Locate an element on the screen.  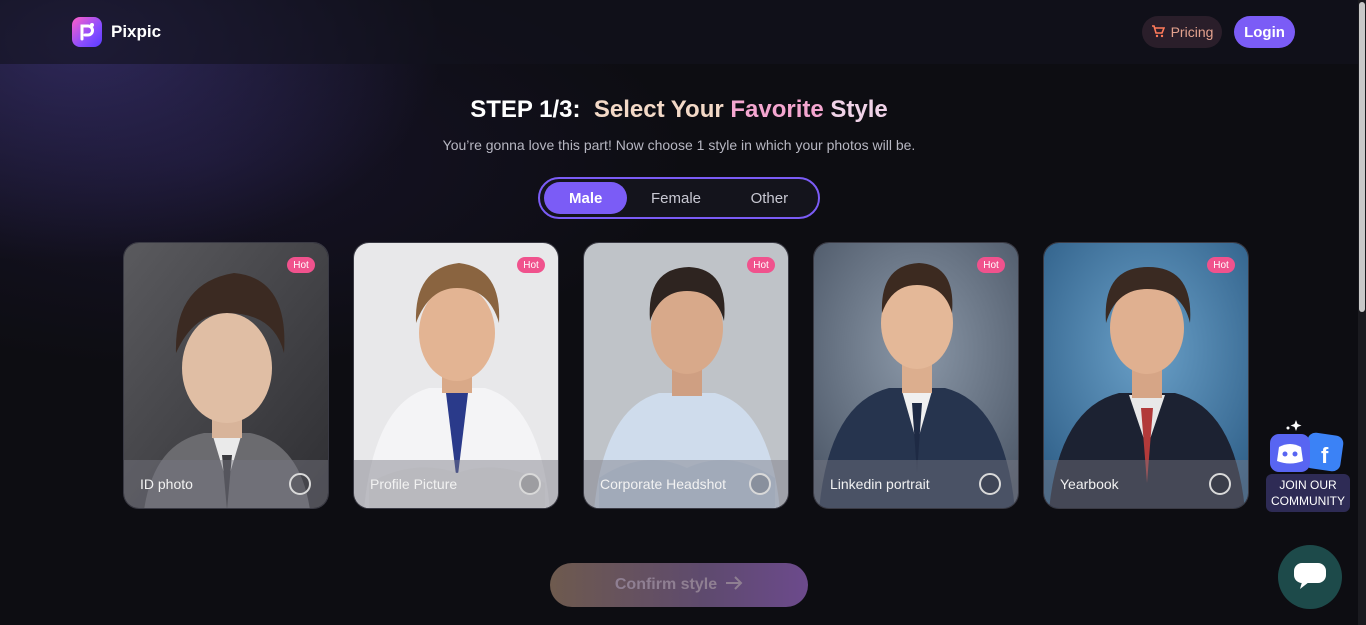
style-label: Corporate Headshot is located at coordinates (663, 484).